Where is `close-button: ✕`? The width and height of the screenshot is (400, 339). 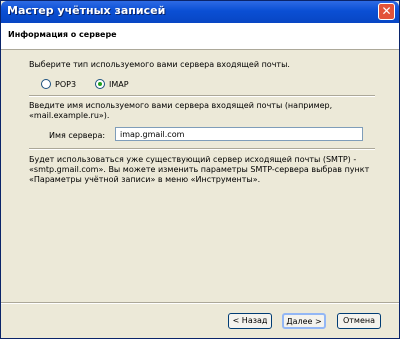
close-button: ✕ is located at coordinates (386, 11).